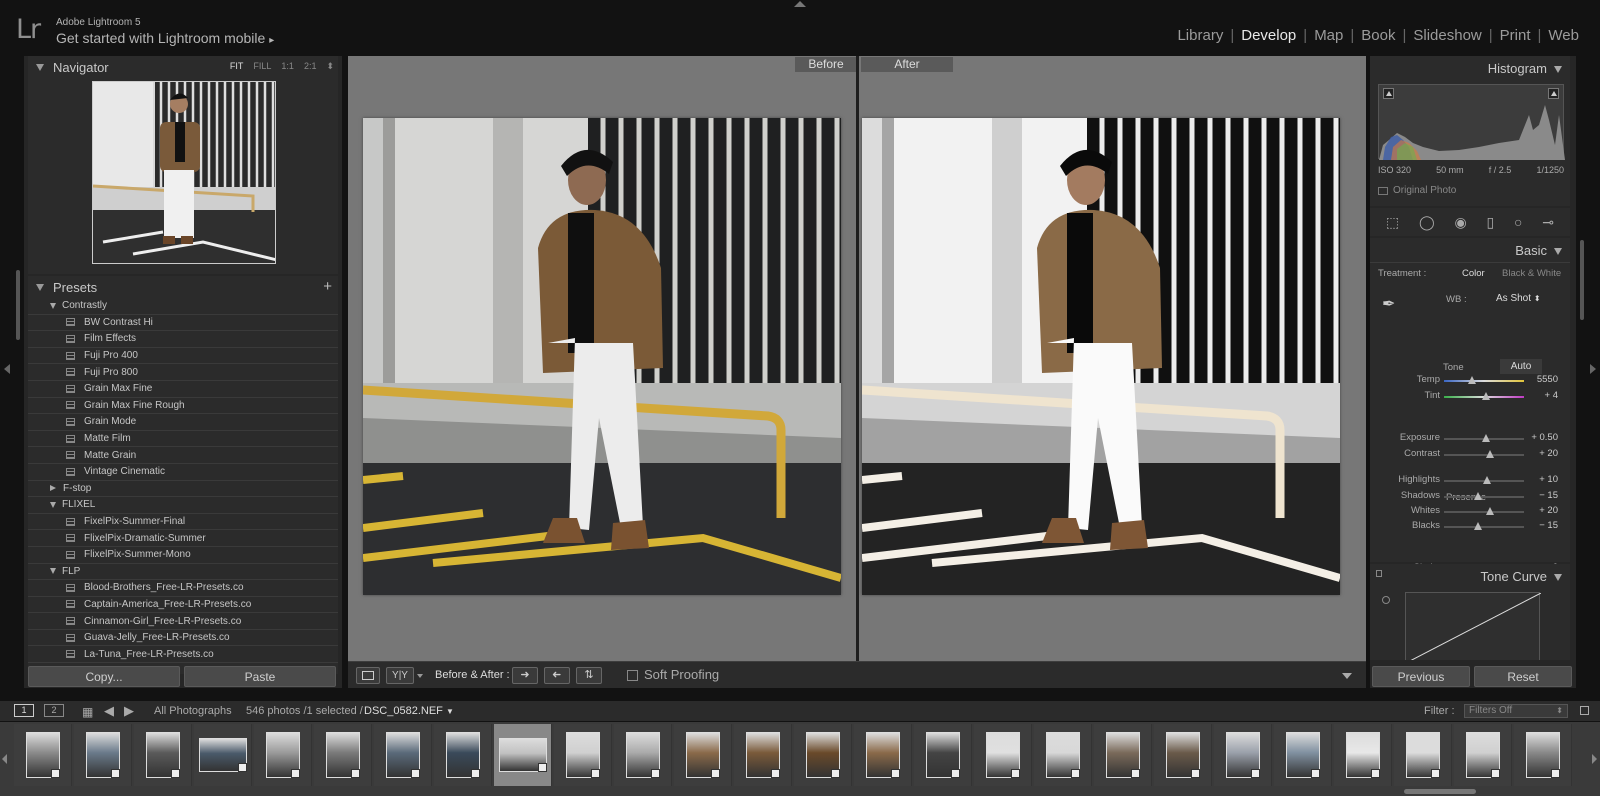  What do you see at coordinates (420, 676) in the screenshot?
I see `view-mode-dropdown-icon` at bounding box center [420, 676].